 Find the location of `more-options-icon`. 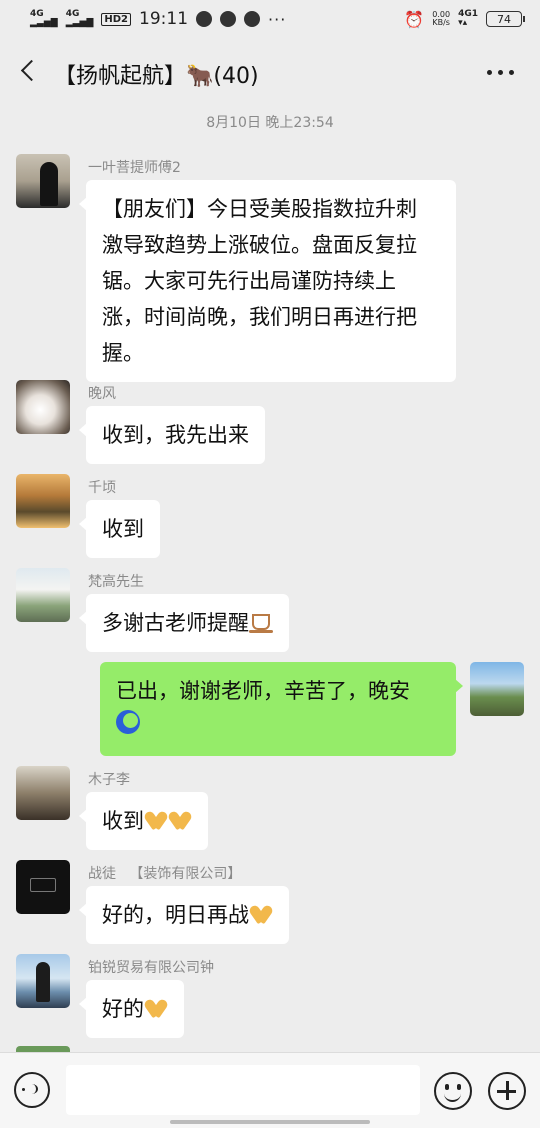

more-options-icon is located at coordinates (500, 72).